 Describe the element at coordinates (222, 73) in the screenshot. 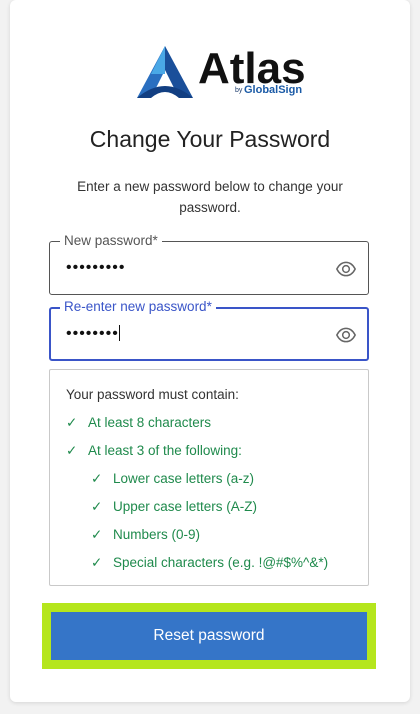

I see `atlas-logo: Atlas by GlobalSign` at that location.